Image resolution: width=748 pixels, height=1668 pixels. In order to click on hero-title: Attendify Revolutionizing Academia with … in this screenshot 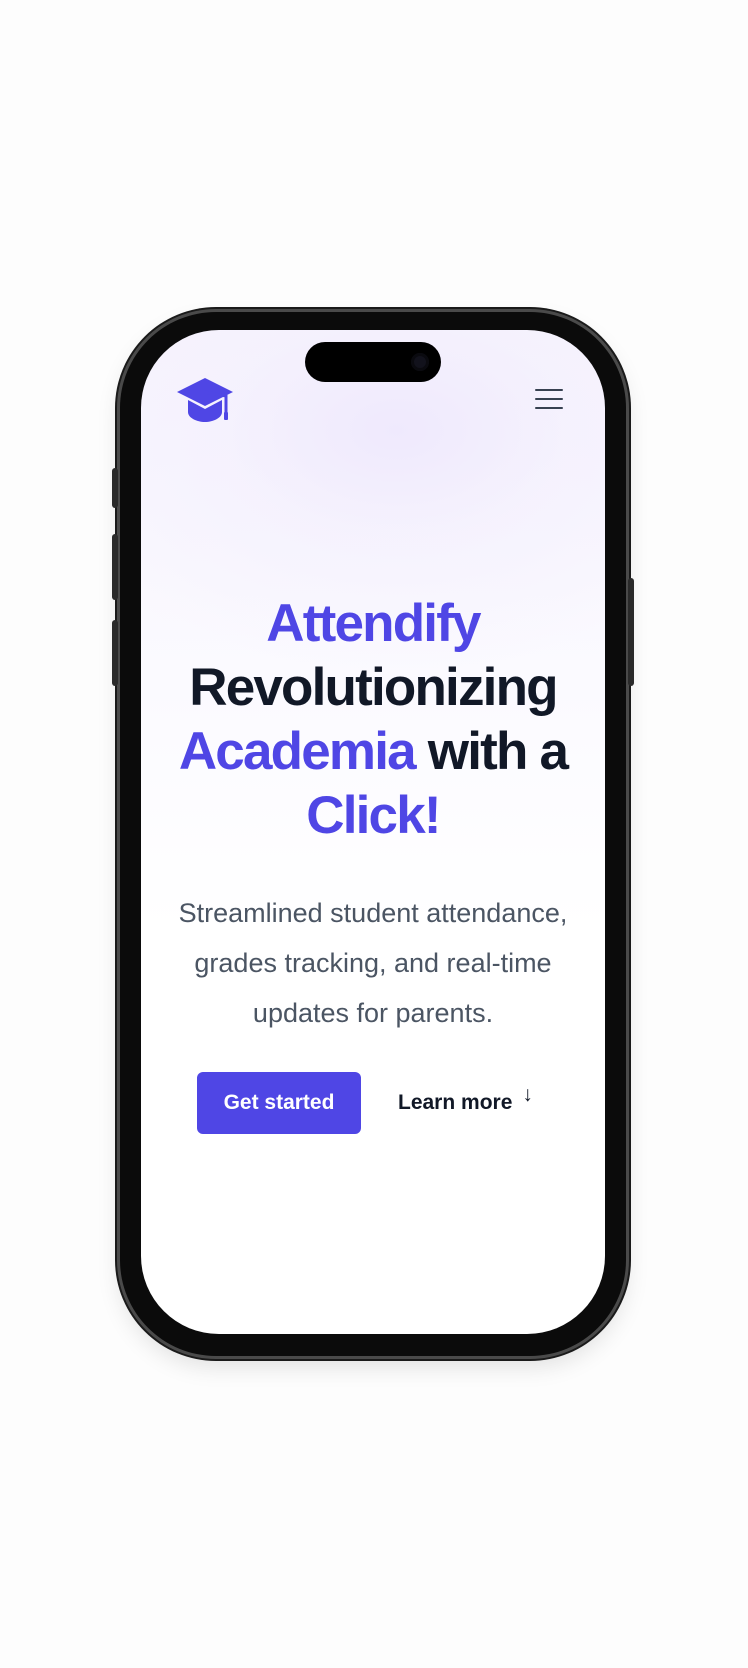, I will do `click(373, 720)`.